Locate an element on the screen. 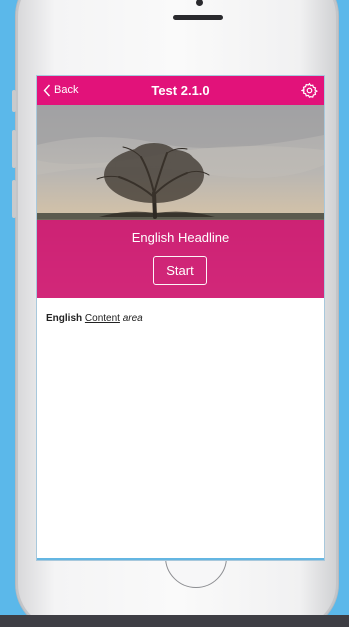  navigation-bar: Back Test 2.1.0 is located at coordinates (180, 90).